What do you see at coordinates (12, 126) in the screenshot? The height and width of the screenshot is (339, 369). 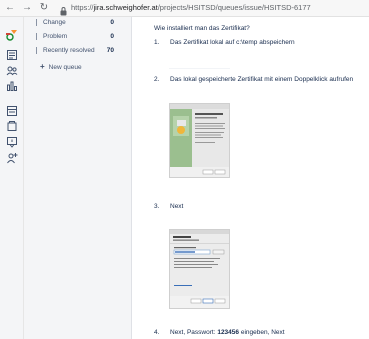 I see `page-icon` at bounding box center [12, 126].